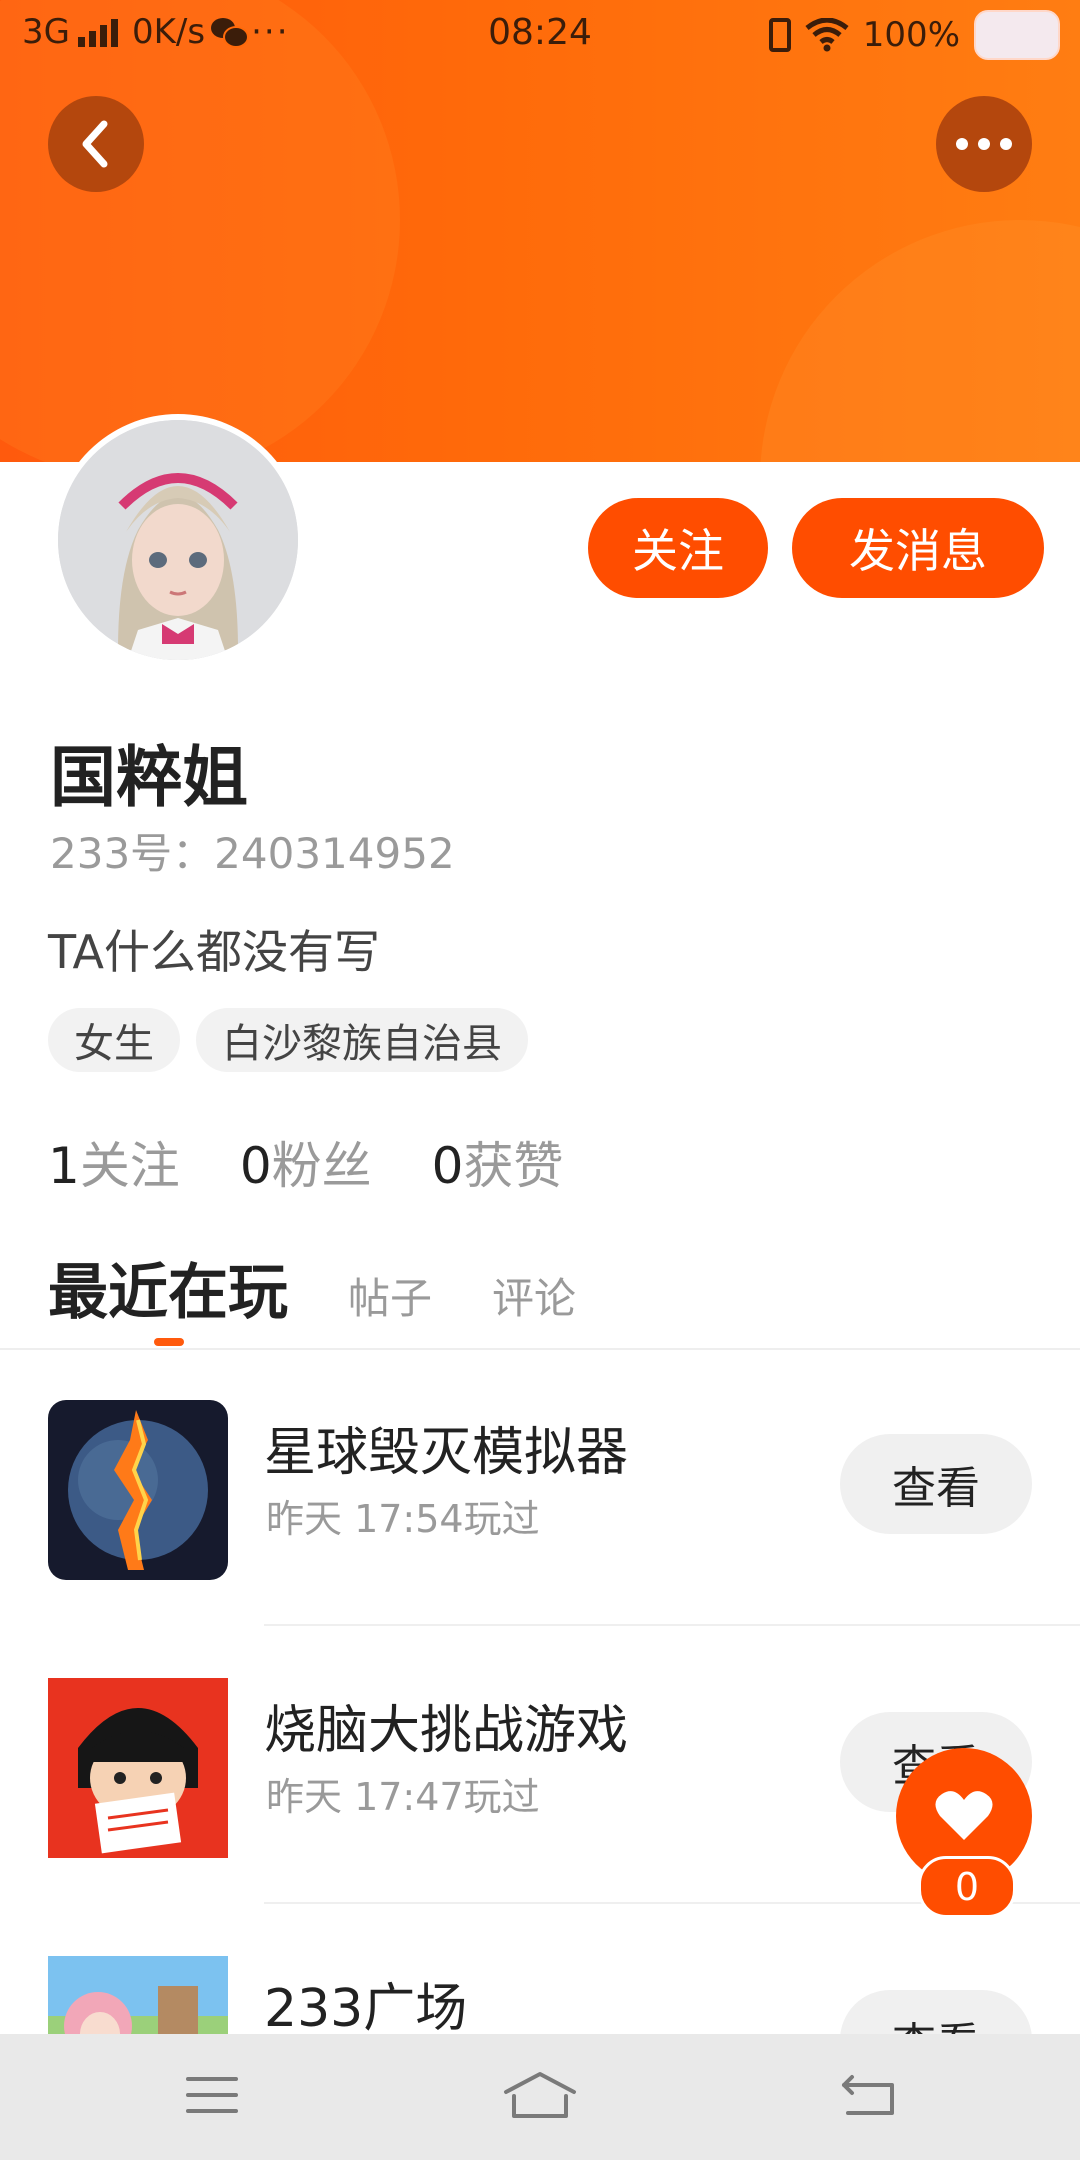  I want to click on status-avatar-icon, so click(1017, 35).